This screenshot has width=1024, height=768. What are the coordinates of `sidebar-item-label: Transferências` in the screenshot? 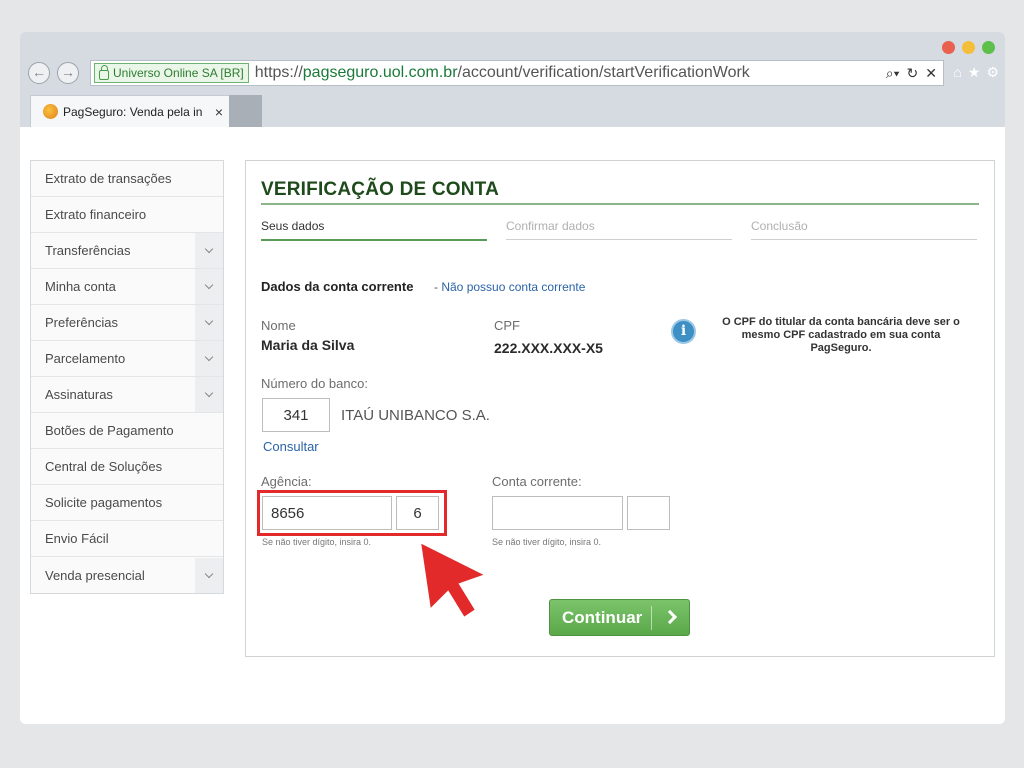 It's located at (88, 250).